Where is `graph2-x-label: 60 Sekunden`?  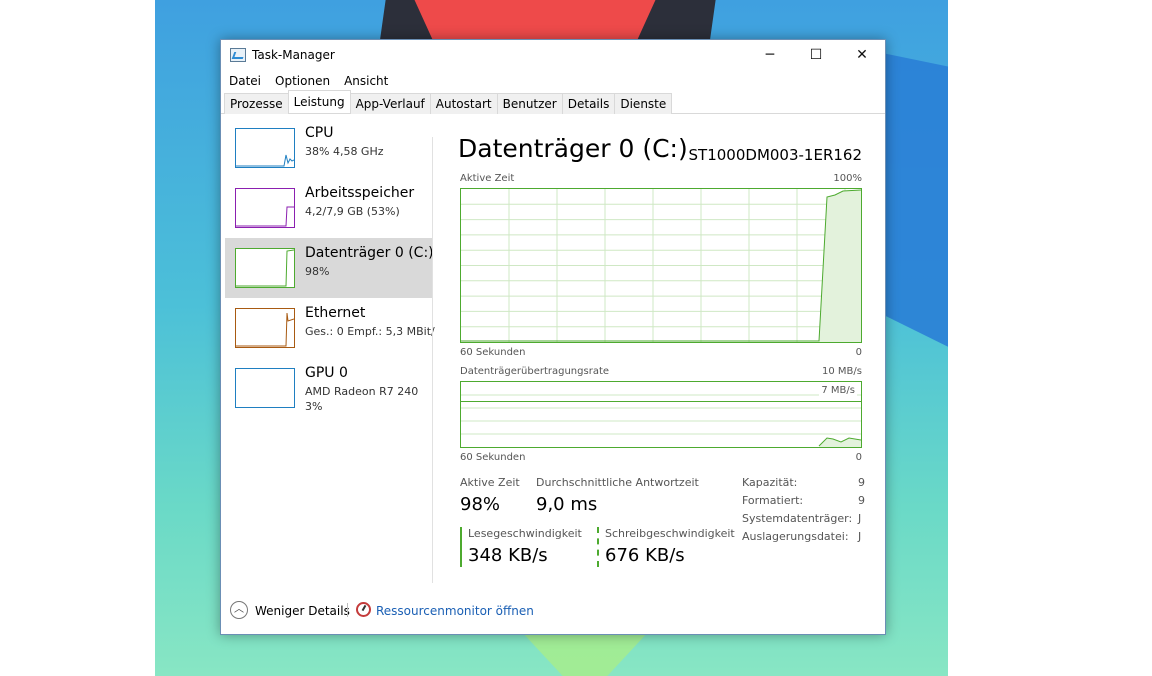
graph2-x-label: 60 Sekunden is located at coordinates (493, 457).